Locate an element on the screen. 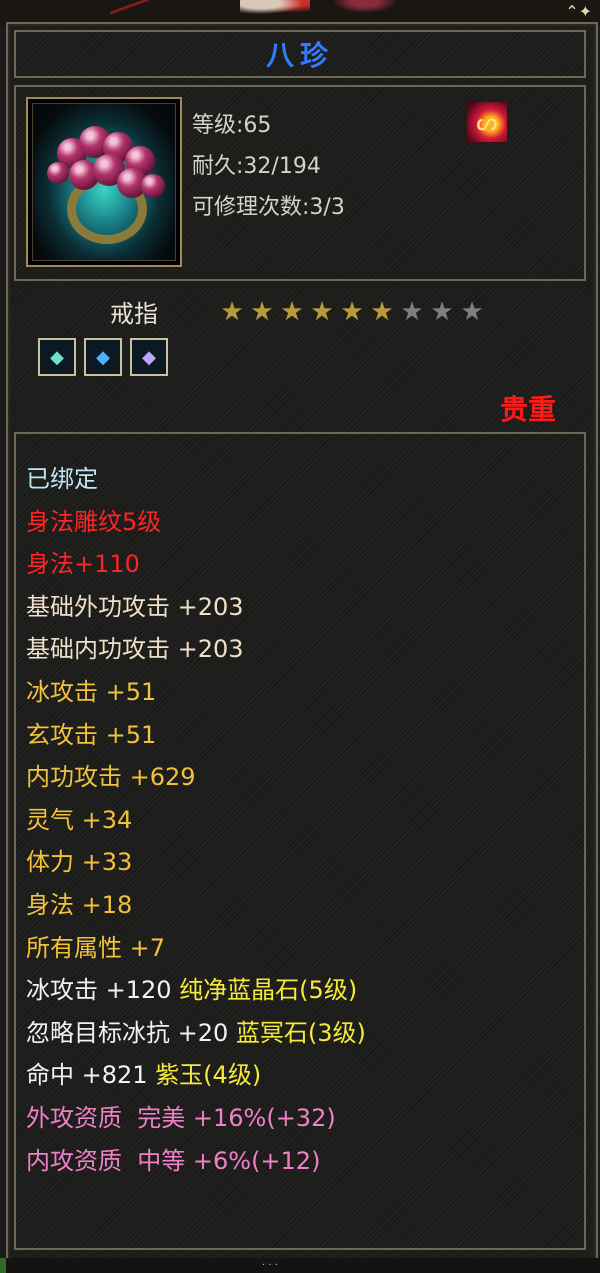 The height and width of the screenshot is (1273, 600). attribute-text: 外攻资质 完美 +16%(+32) is located at coordinates (181, 1117).